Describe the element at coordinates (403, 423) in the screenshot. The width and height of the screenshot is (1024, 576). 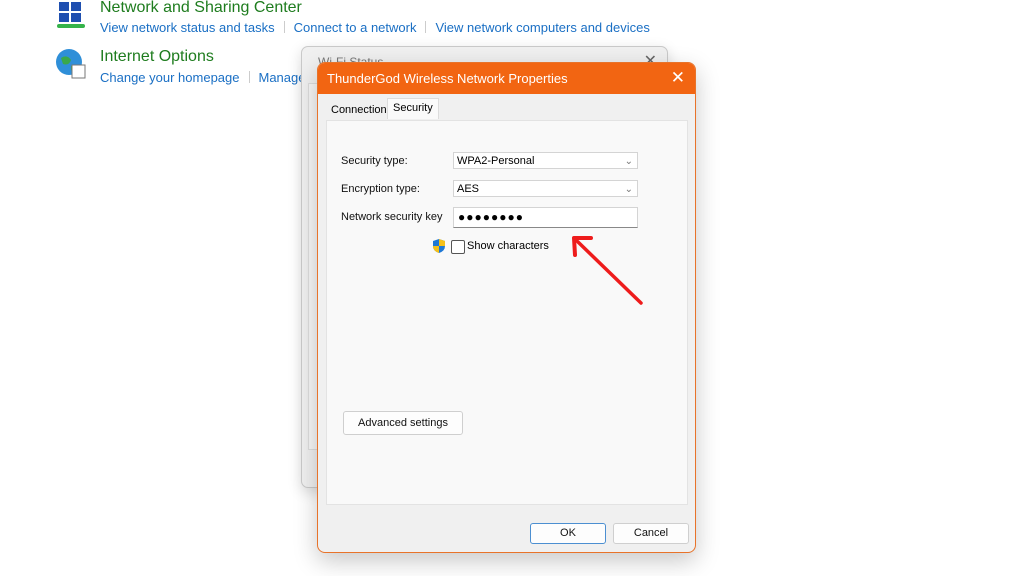
I see `advanced-settings-button: Advanced settings` at that location.